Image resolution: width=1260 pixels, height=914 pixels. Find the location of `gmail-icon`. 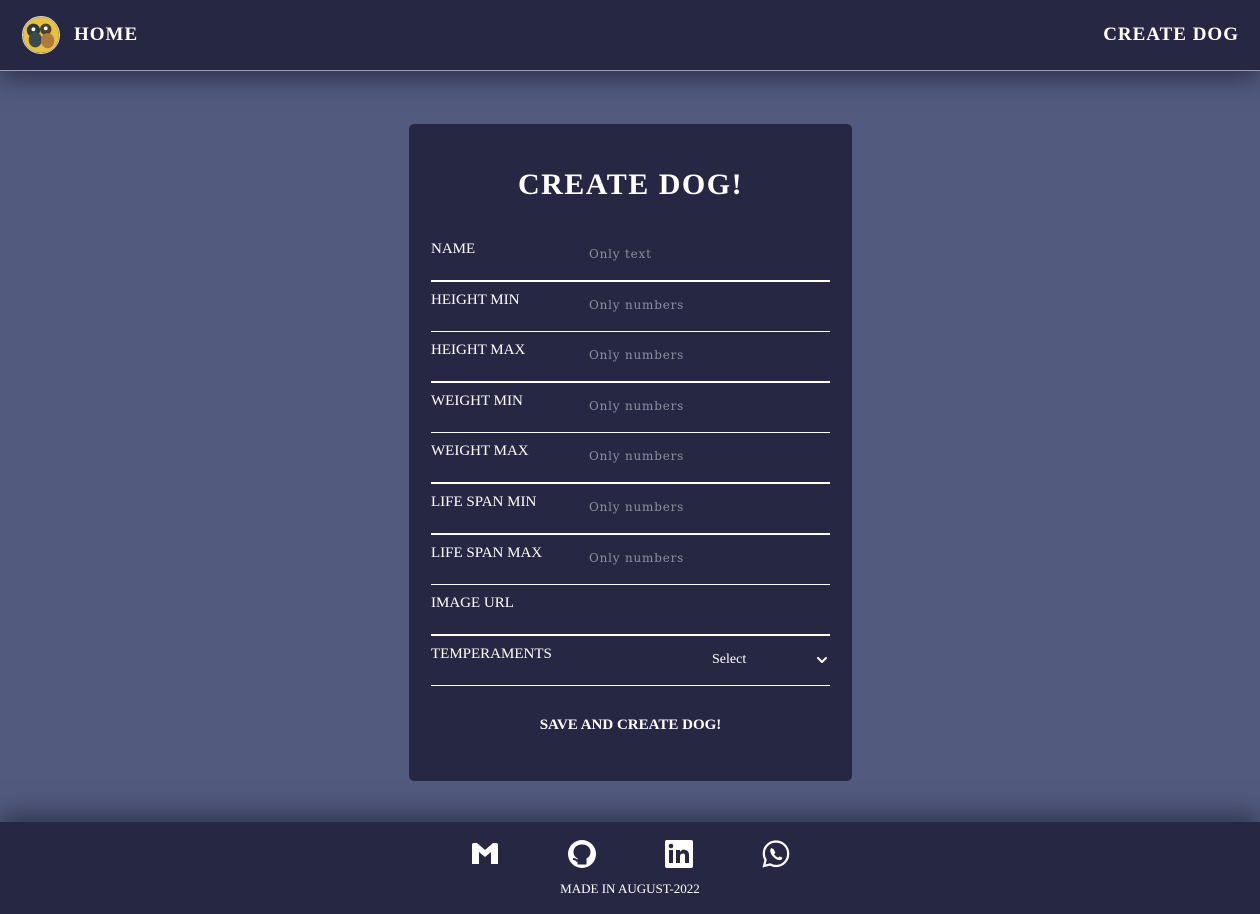

gmail-icon is located at coordinates (485, 854).